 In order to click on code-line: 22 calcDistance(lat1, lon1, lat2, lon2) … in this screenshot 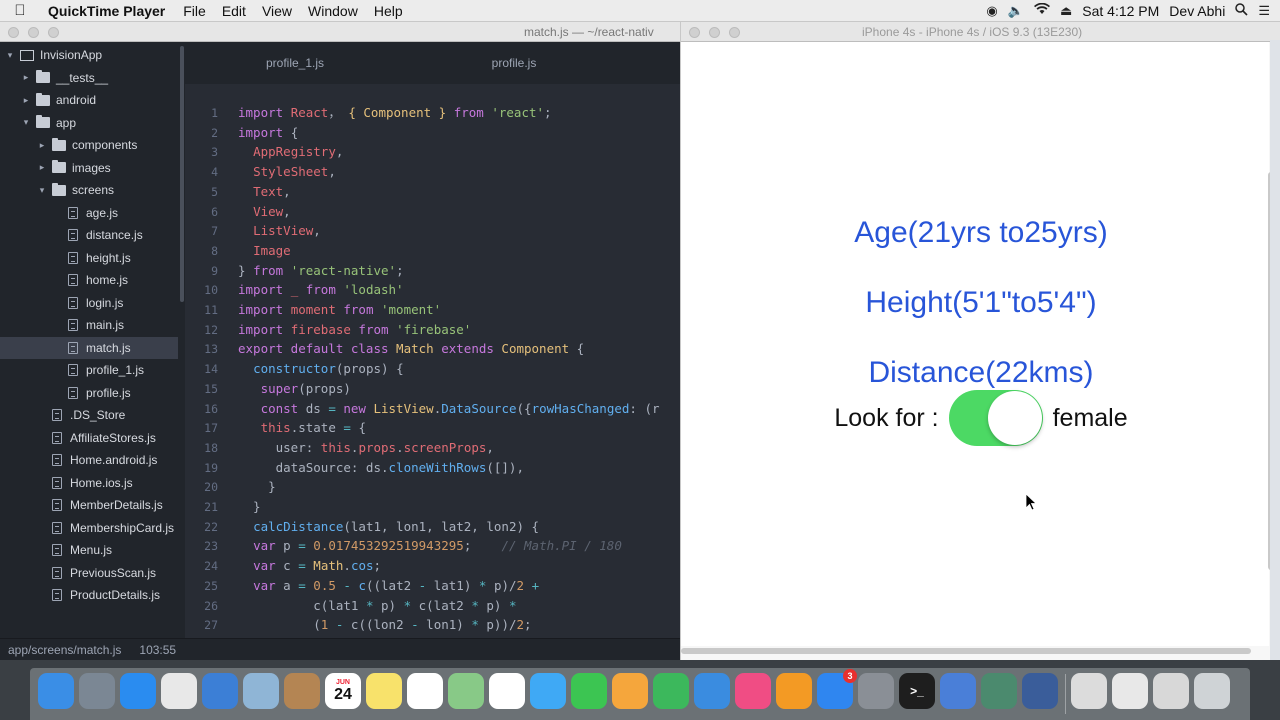, I will do `click(432, 527)`.